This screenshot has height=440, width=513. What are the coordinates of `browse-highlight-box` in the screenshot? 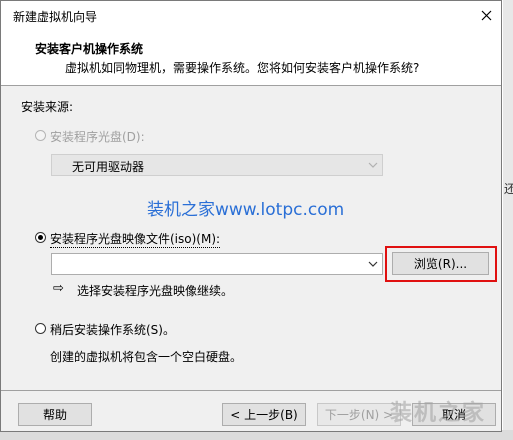 It's located at (441, 264).